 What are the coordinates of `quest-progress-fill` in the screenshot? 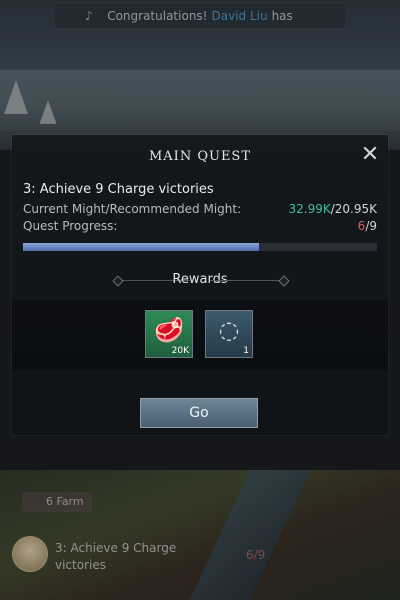 It's located at (141, 247).